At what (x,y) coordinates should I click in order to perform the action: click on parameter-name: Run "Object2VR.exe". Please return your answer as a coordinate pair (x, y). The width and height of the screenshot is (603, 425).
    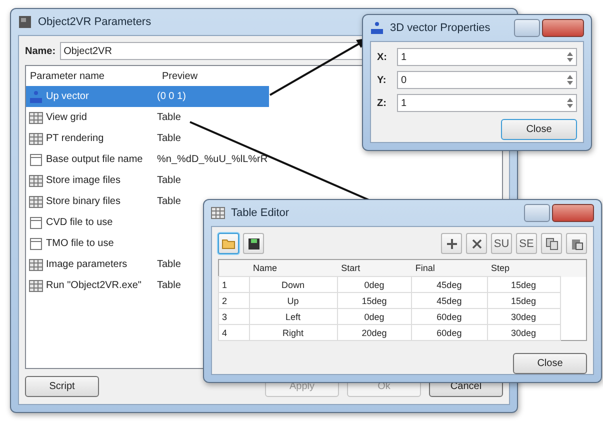
    Looking at the image, I should click on (94, 285).